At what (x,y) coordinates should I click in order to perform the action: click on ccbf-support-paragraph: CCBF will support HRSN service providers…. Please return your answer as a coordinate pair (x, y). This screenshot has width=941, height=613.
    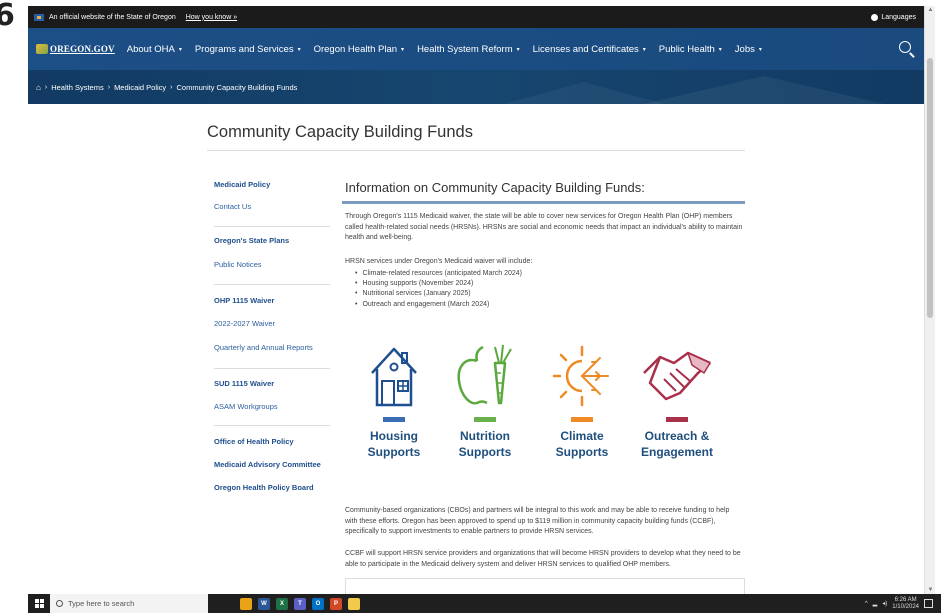
    Looking at the image, I should click on (543, 559).